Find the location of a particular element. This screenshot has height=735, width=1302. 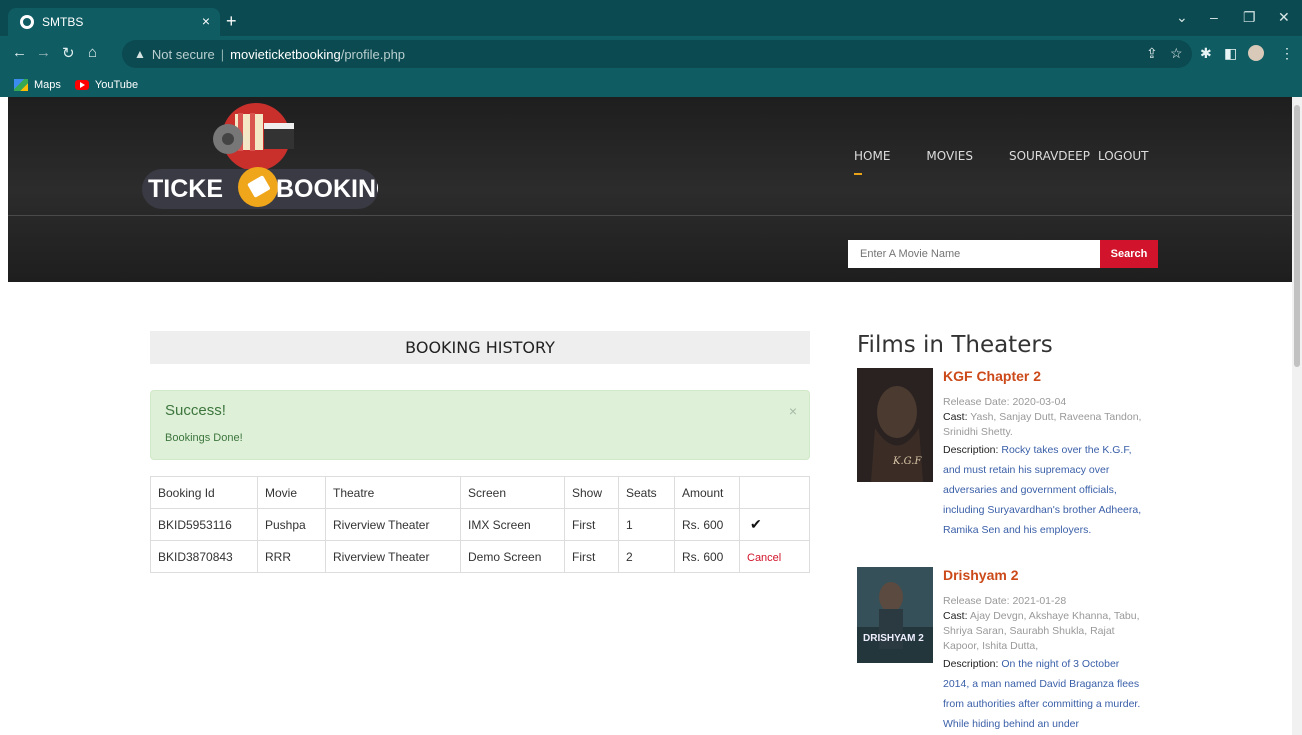

warning-icon: ▲ is located at coordinates (140, 54).